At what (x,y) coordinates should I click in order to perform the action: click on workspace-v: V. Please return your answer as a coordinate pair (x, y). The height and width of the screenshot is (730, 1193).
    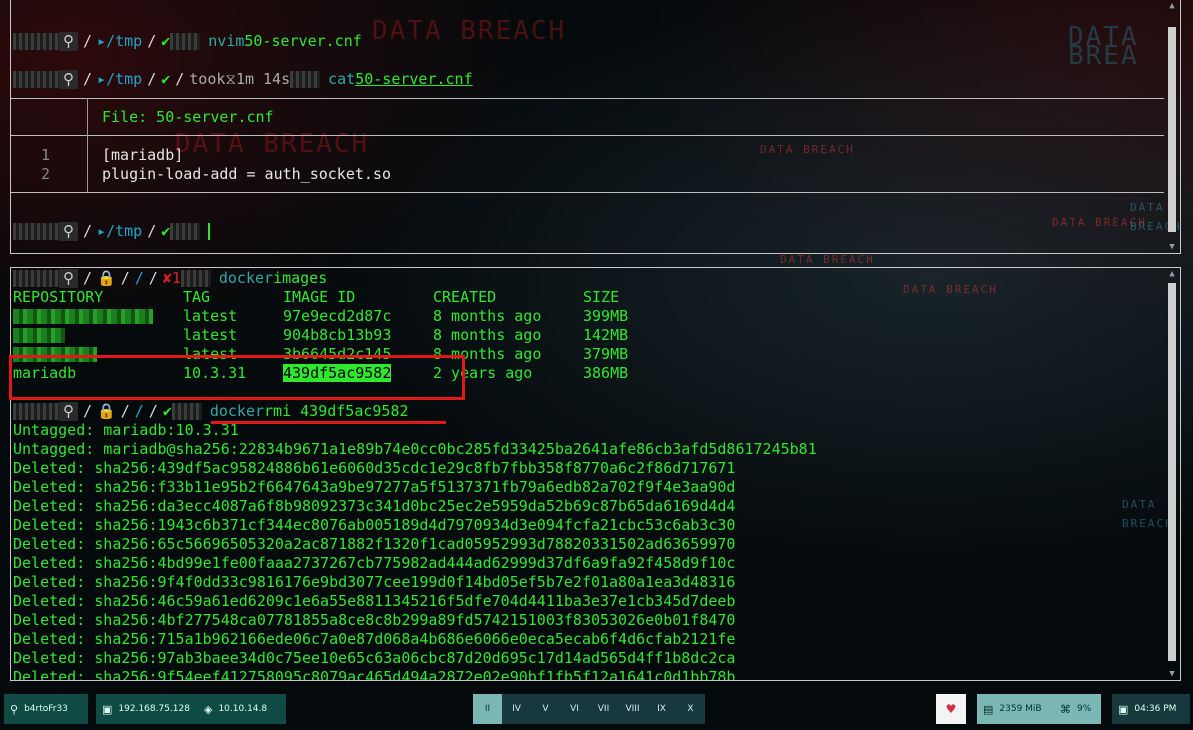
    Looking at the image, I should click on (545, 709).